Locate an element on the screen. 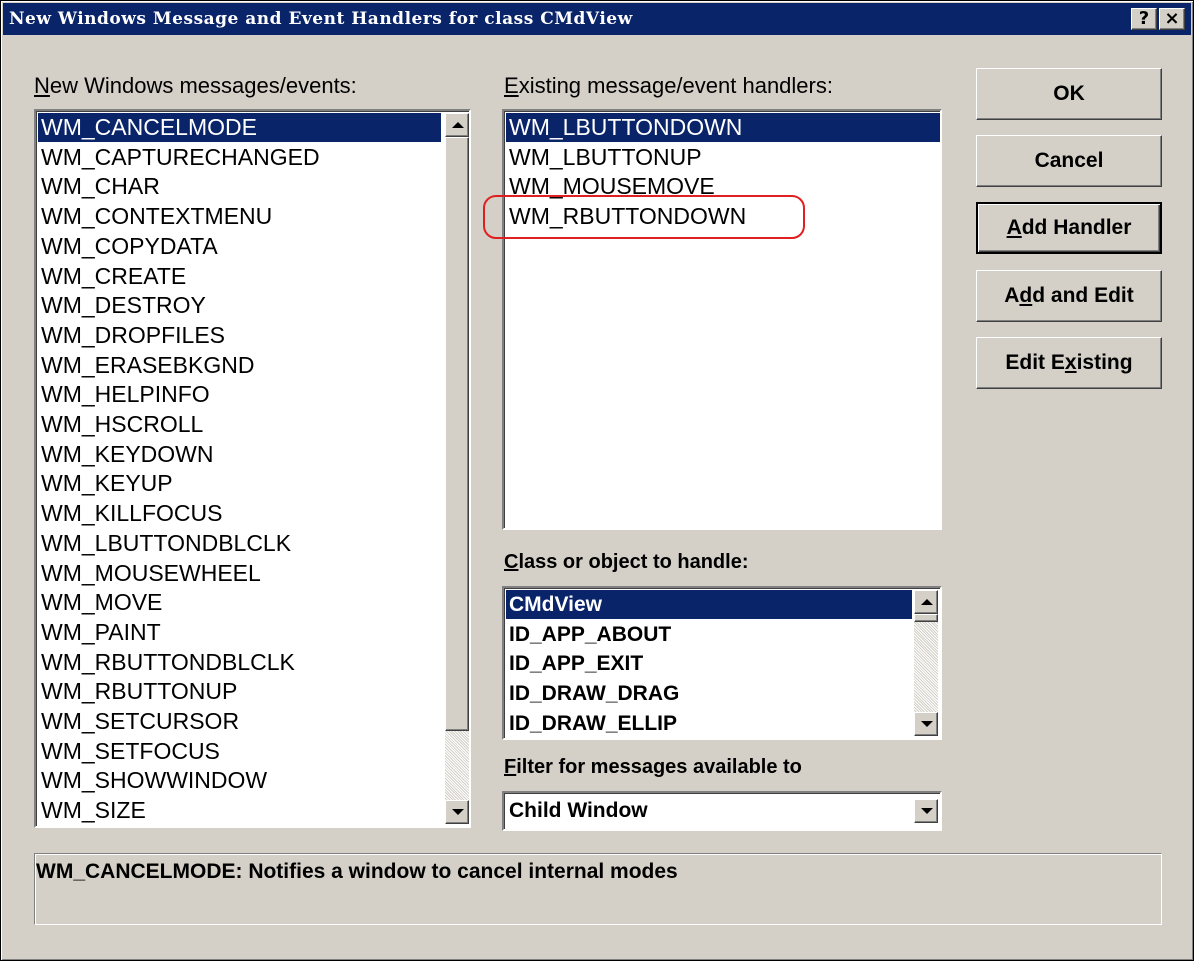 The width and height of the screenshot is (1194, 961). cancel-button: Cancel is located at coordinates (1069, 161).